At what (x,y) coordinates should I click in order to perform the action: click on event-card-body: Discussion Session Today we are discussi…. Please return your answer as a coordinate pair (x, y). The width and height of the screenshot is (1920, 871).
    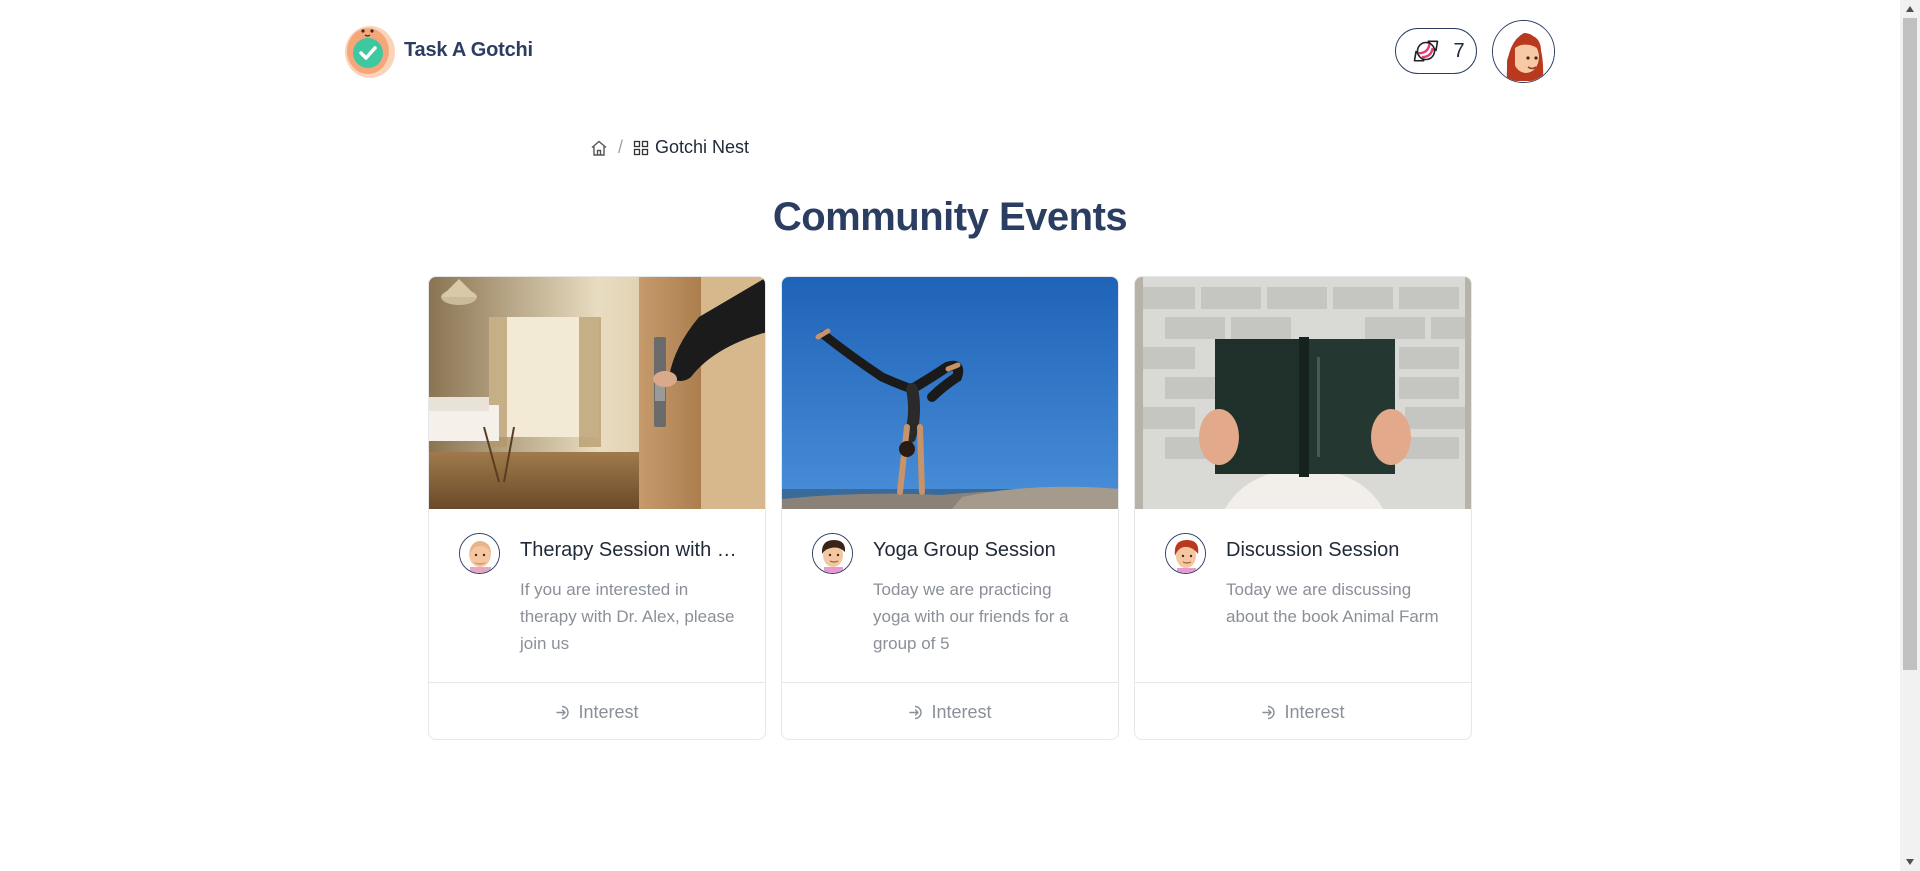
    Looking at the image, I should click on (1303, 596).